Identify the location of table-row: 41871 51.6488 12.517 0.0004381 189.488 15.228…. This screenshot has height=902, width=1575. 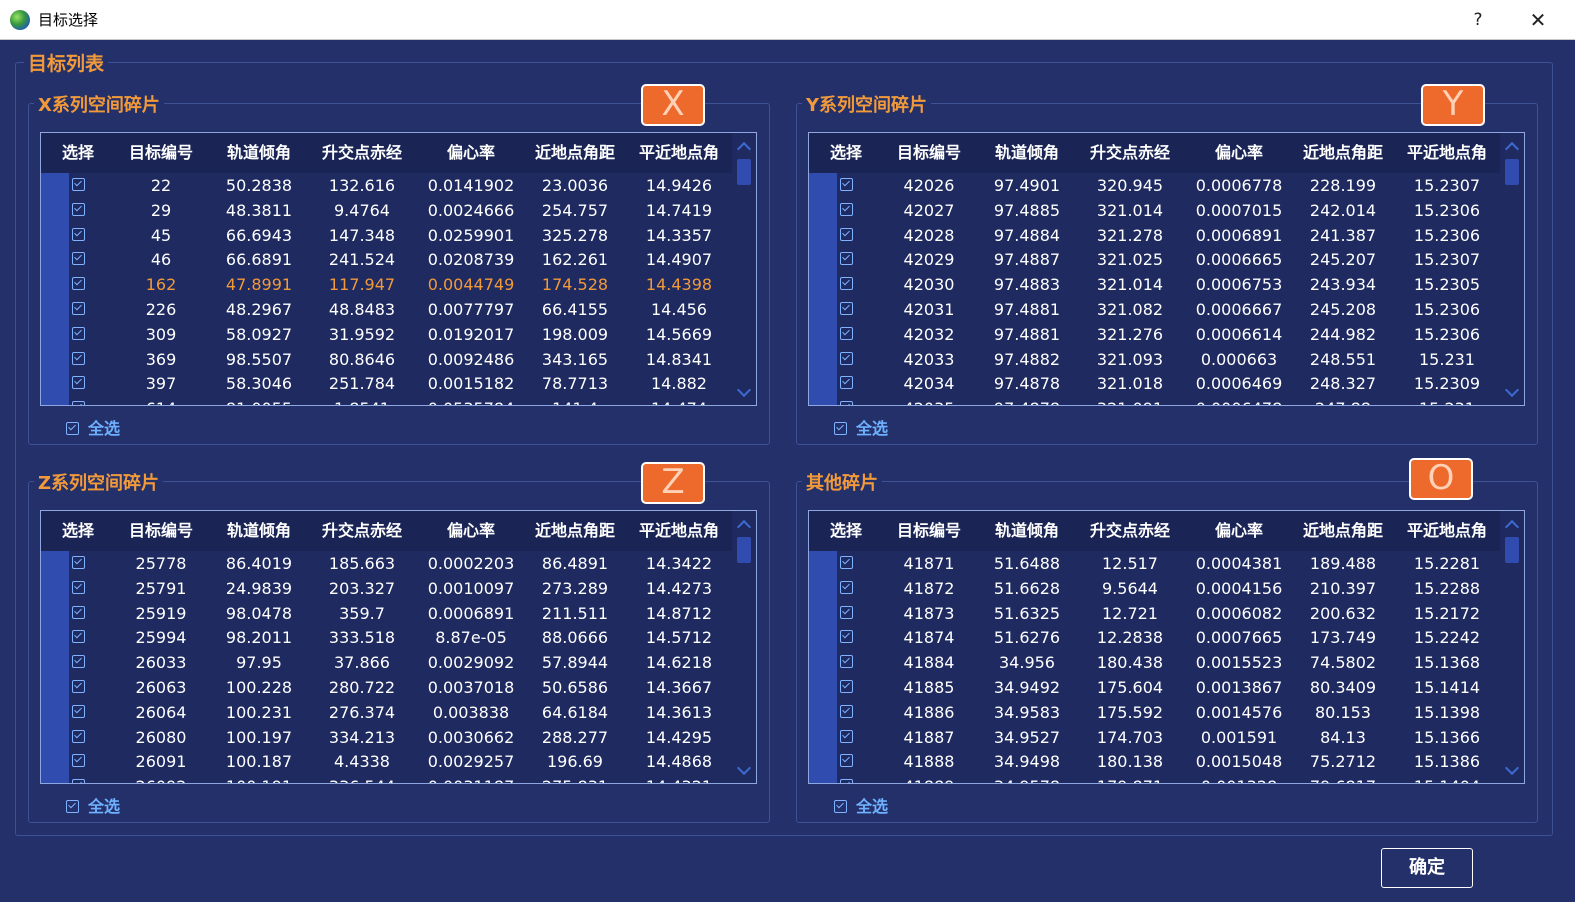
(1154, 563).